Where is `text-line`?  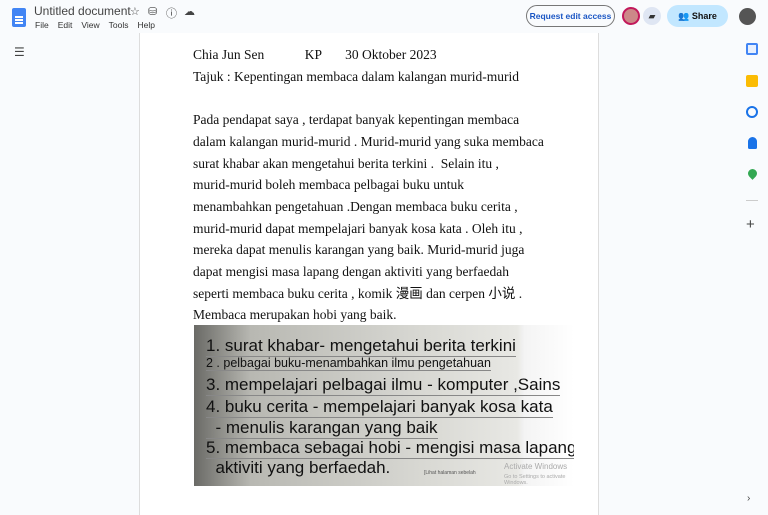
text-line is located at coordinates (368, 98).